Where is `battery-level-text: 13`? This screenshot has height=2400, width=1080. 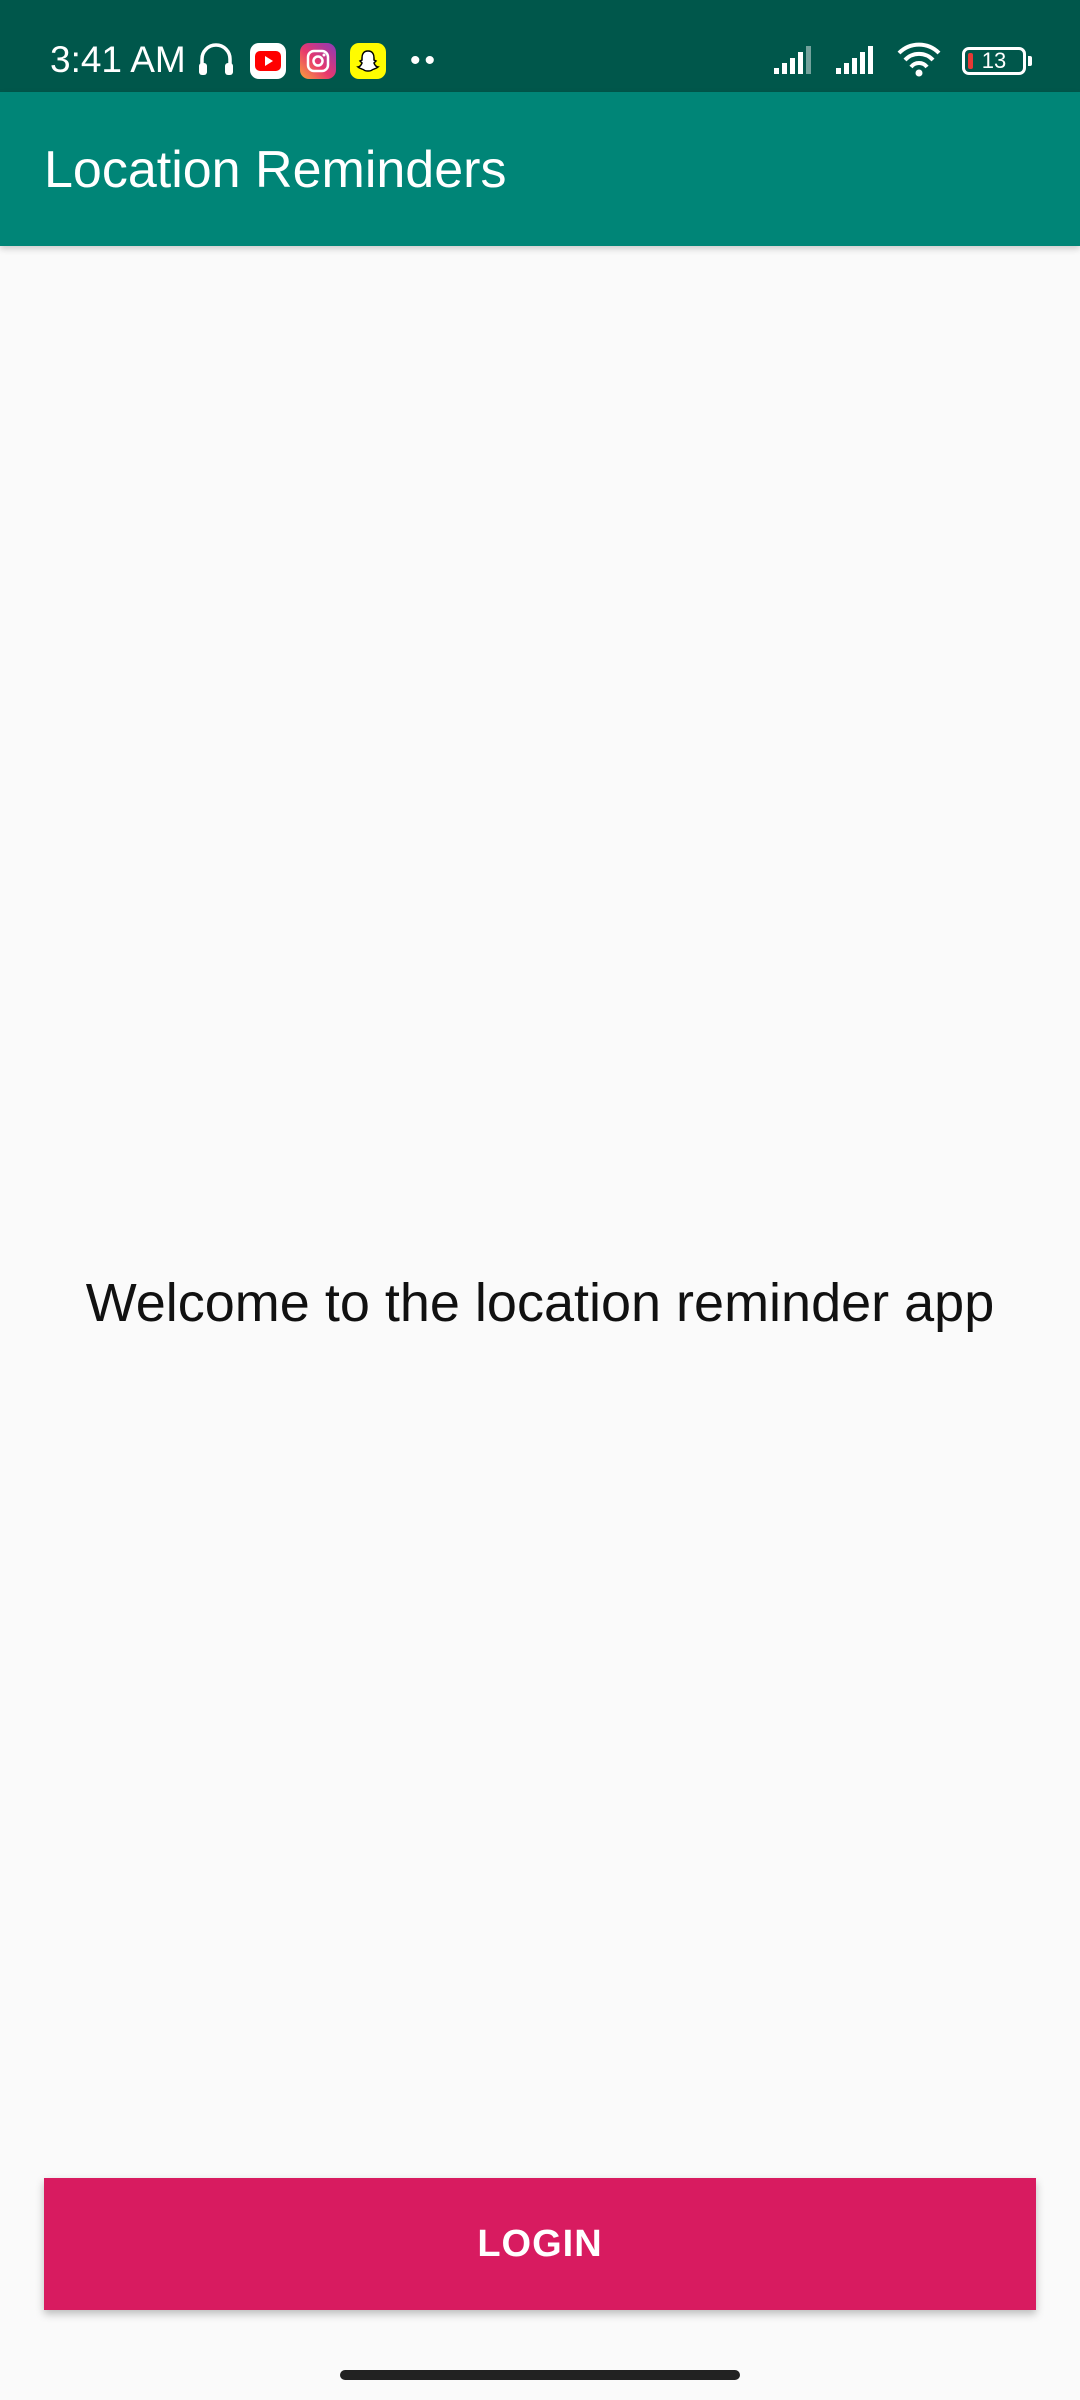 battery-level-text: 13 is located at coordinates (994, 60).